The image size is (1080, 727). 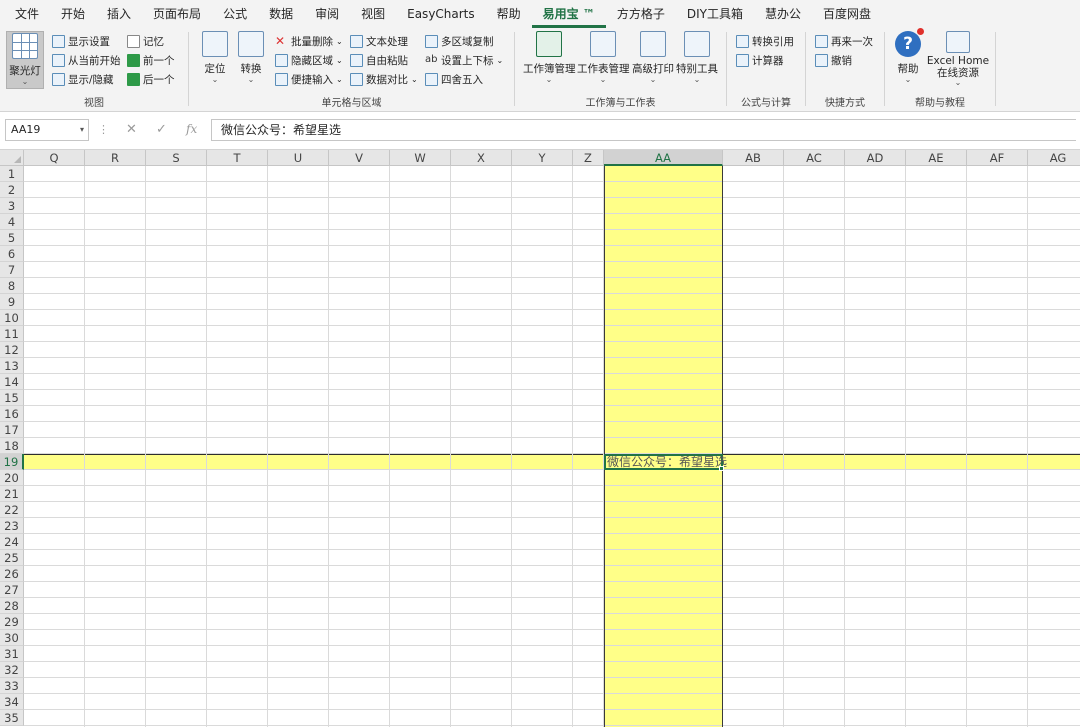 What do you see at coordinates (509, 14) in the screenshot?
I see `menu-tab: 帮助` at bounding box center [509, 14].